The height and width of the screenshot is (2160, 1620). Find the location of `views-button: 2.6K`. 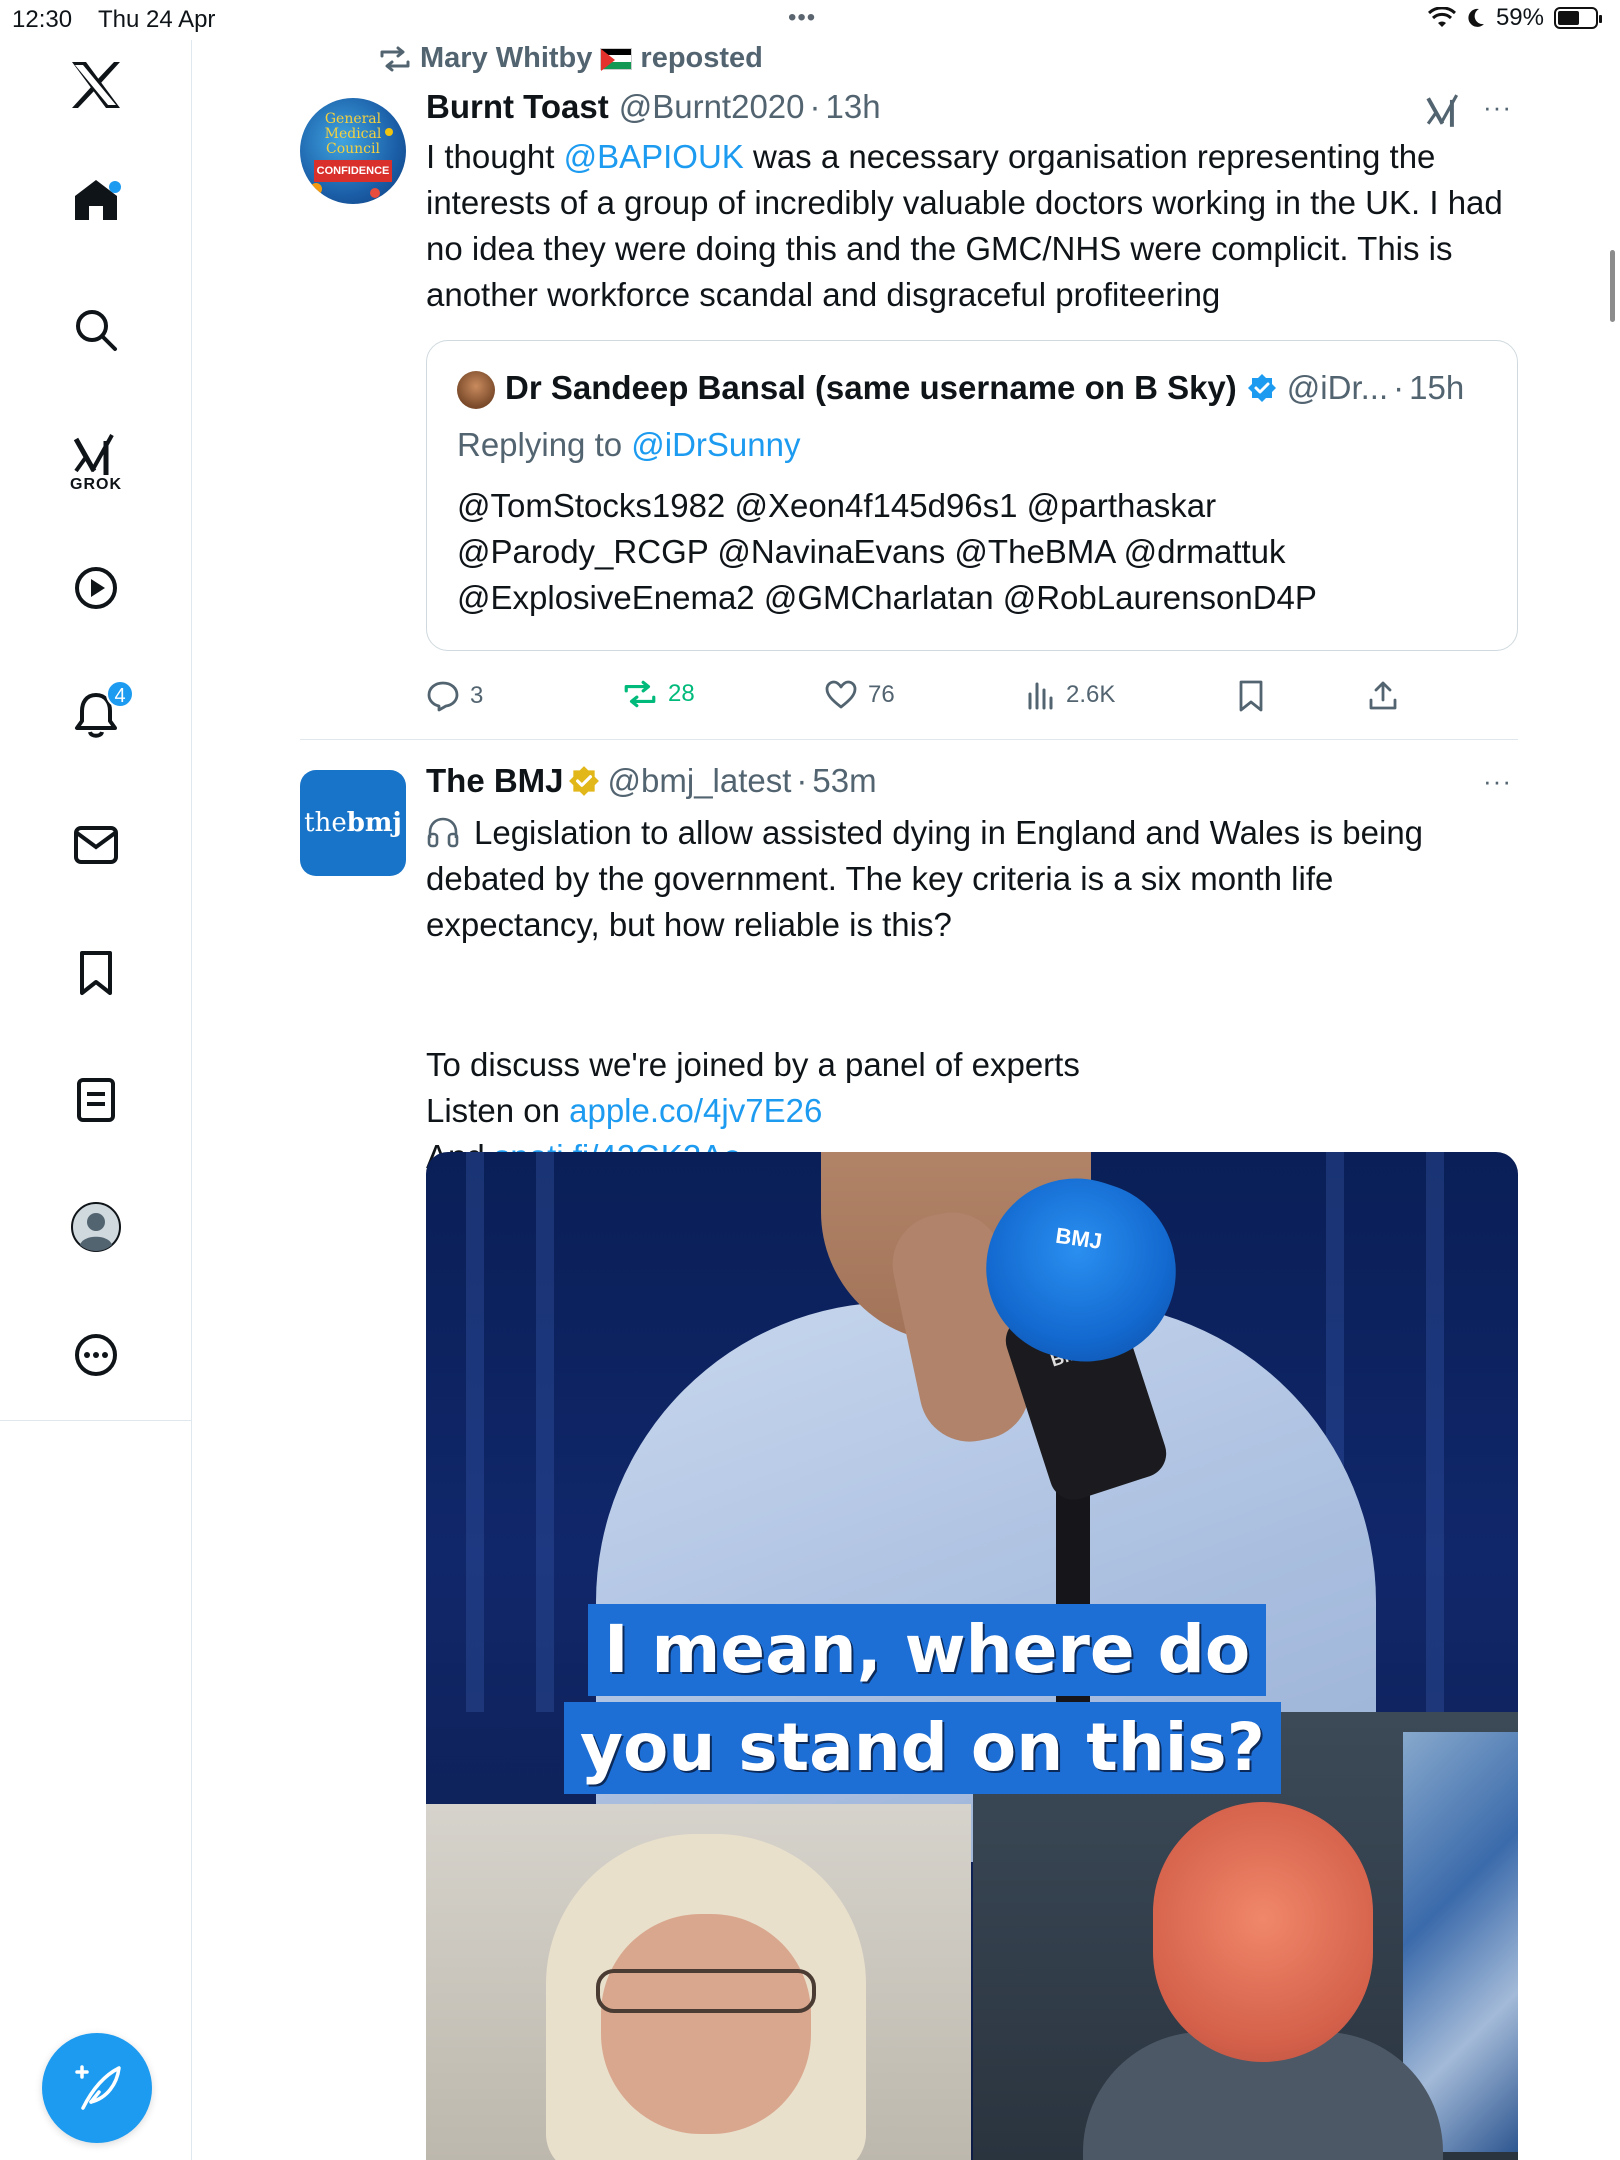

views-button: 2.6K is located at coordinates (1070, 695).